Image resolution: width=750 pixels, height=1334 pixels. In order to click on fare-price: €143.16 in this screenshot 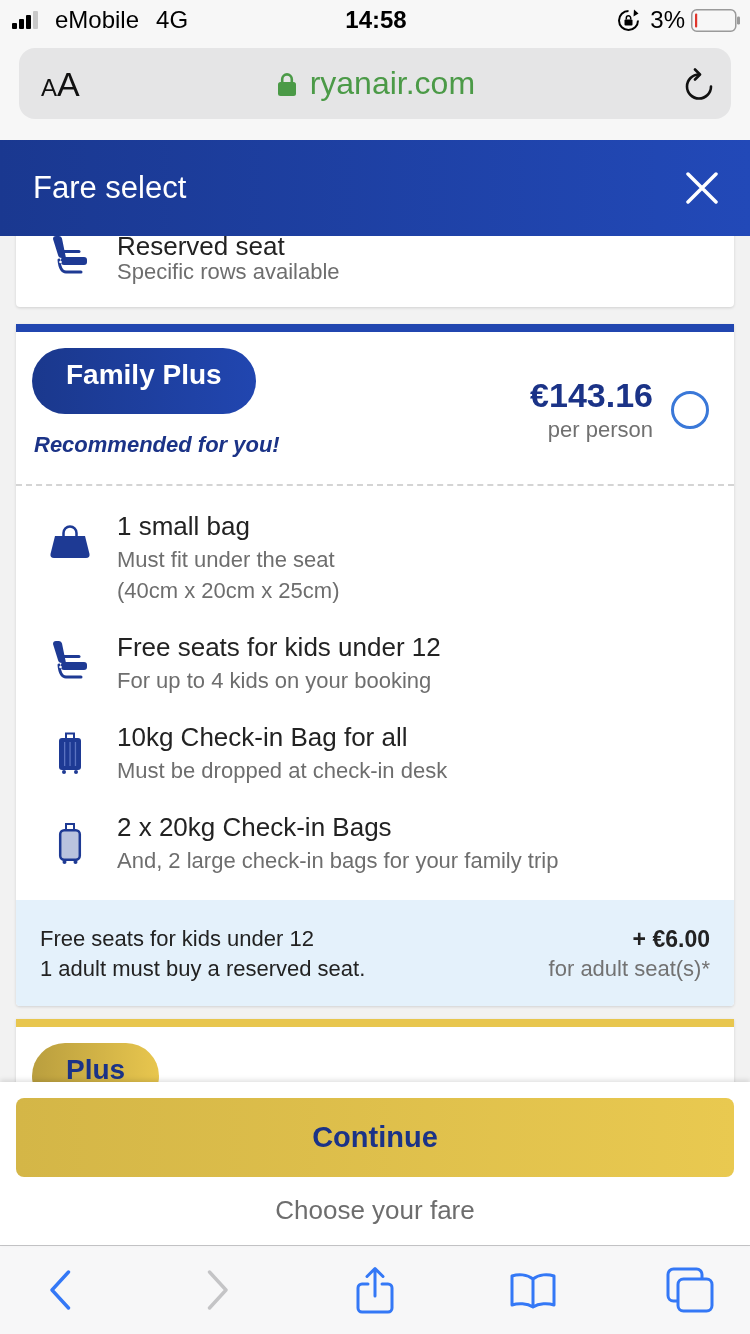, I will do `click(591, 395)`.